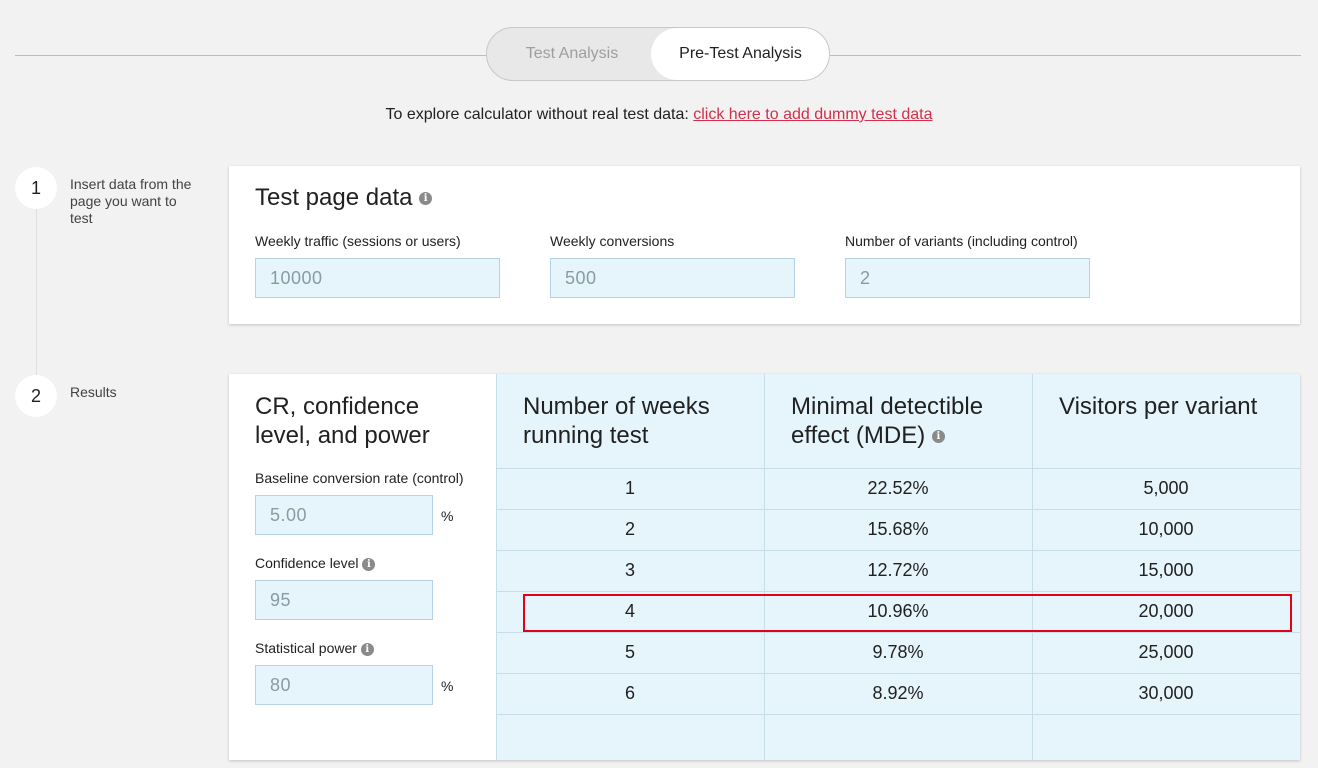 The width and height of the screenshot is (1318, 768). I want to click on header-mde-text: Minimal detectible effect (MDE), so click(887, 421).